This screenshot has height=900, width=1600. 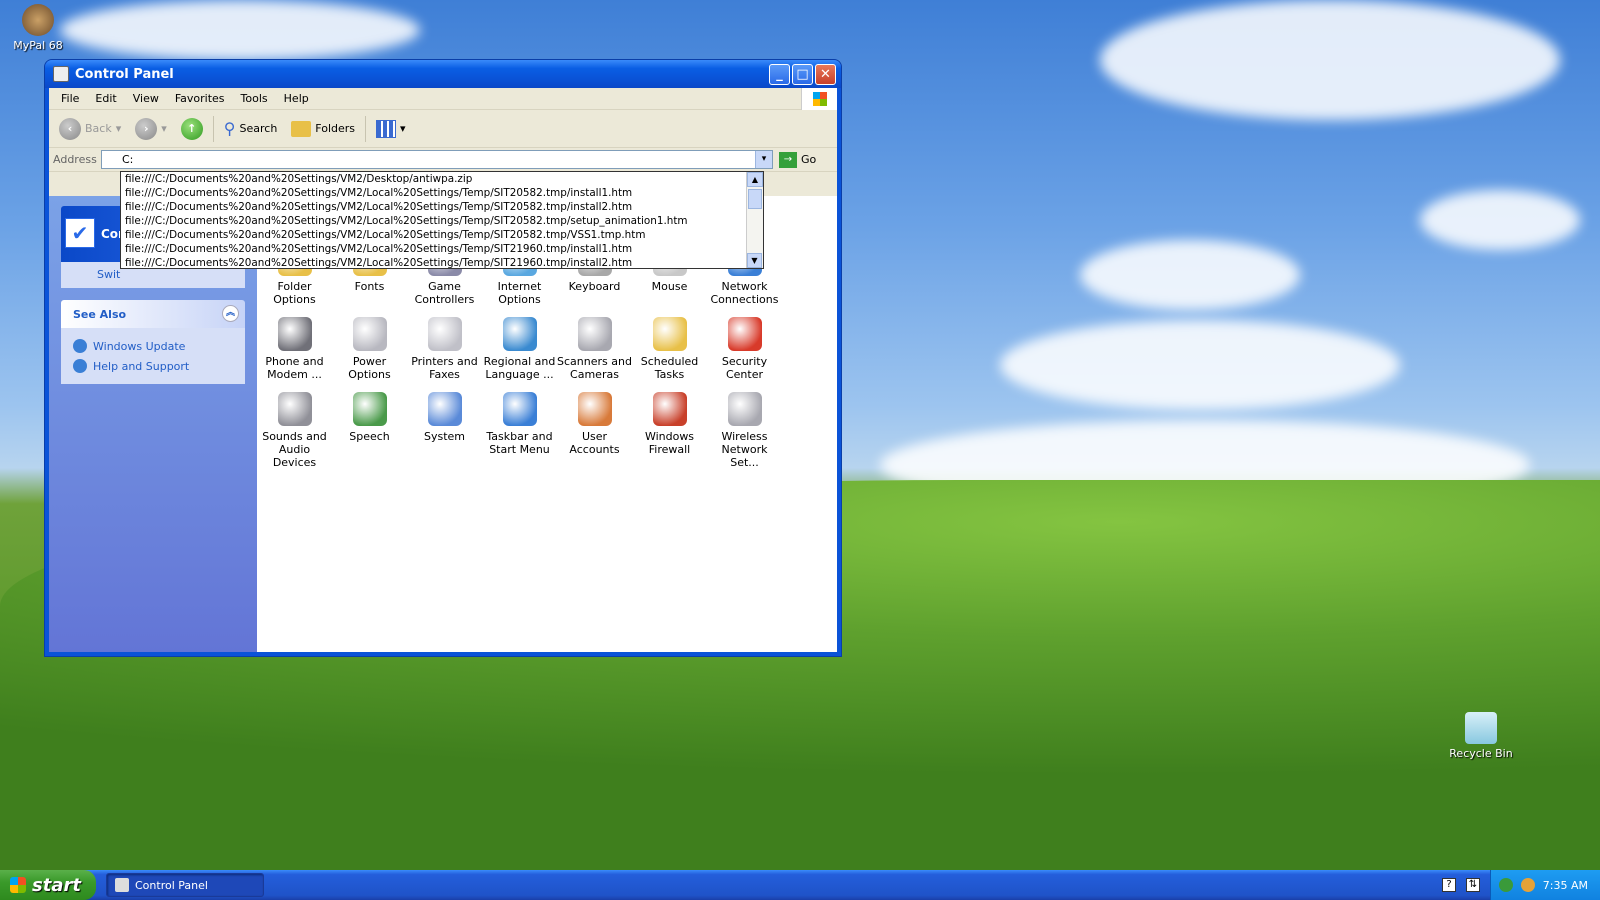 What do you see at coordinates (258, 128) in the screenshot?
I see `search-label: Search` at bounding box center [258, 128].